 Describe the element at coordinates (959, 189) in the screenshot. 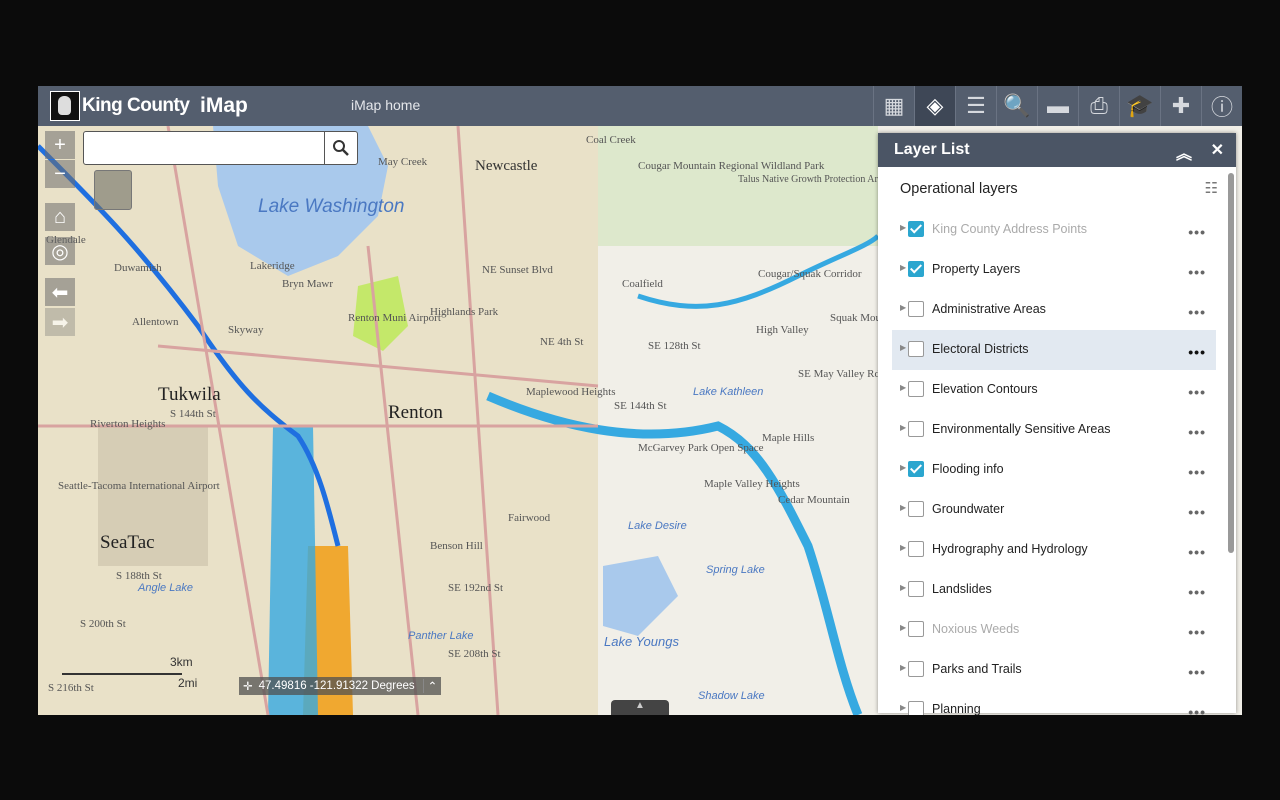

I see `section-title: Operational layers` at that location.